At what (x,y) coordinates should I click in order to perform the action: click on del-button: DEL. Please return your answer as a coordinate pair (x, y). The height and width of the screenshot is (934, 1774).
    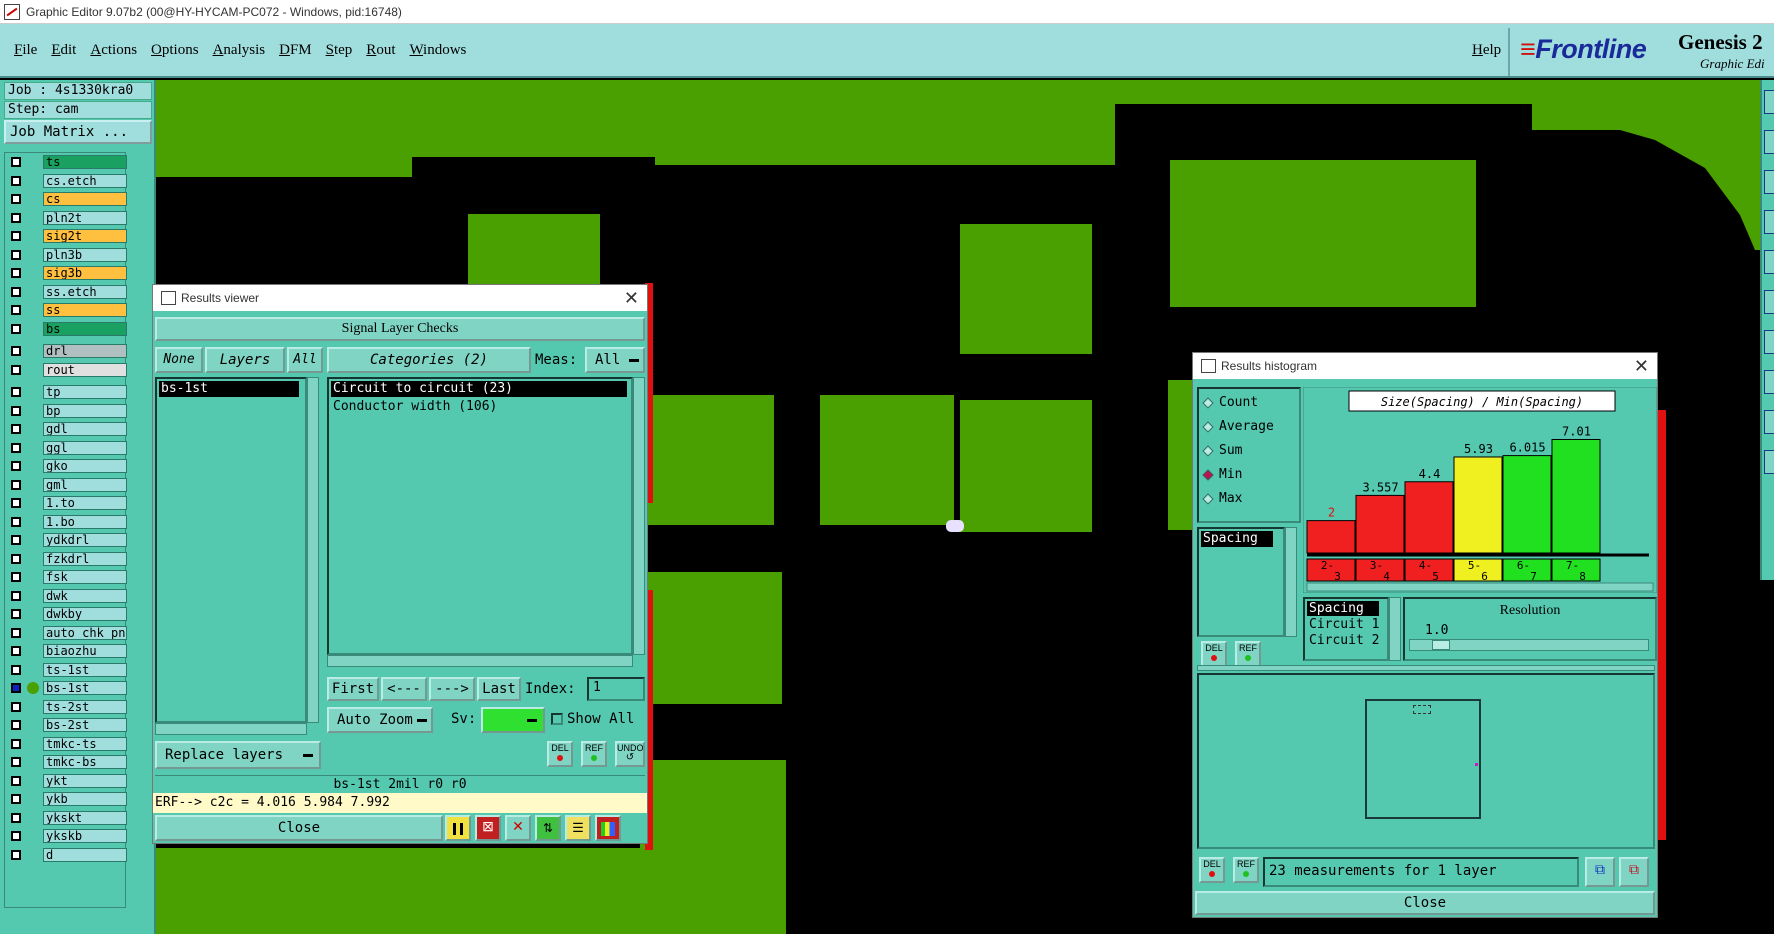
    Looking at the image, I should click on (560, 754).